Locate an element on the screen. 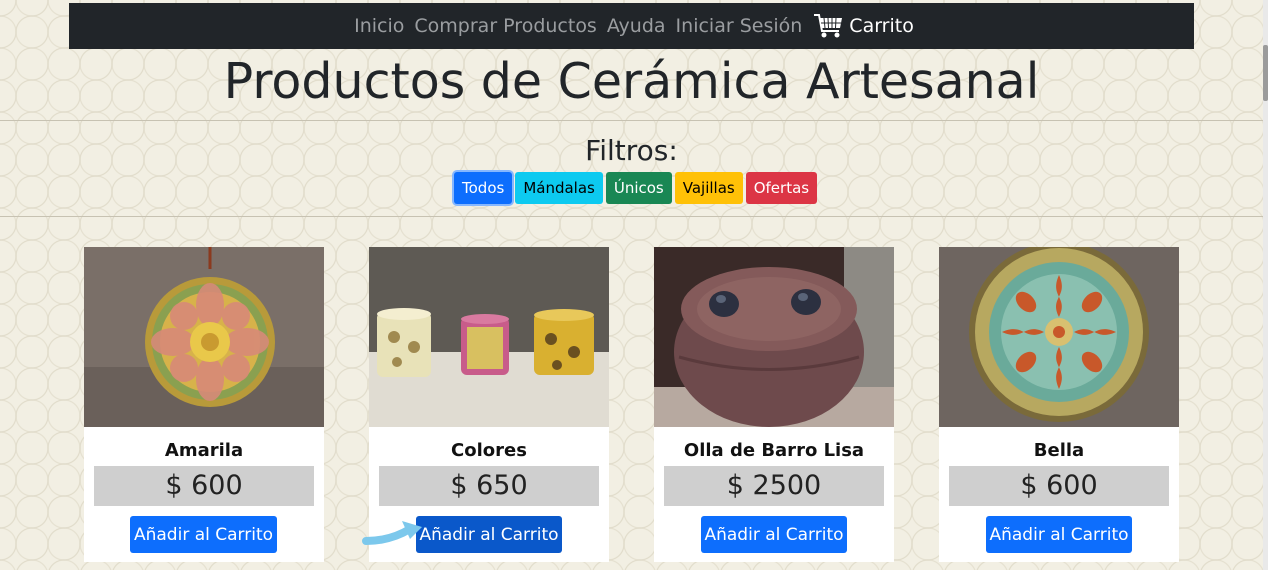 The width and height of the screenshot is (1268, 570). page-title: Productos de Cerámica Artesanal is located at coordinates (631, 81).